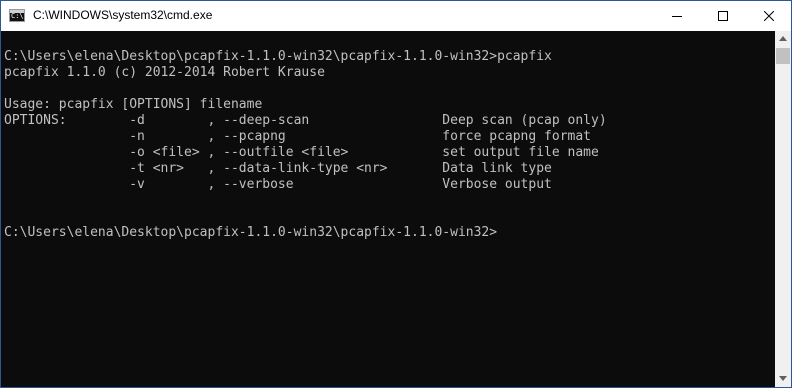  Describe the element at coordinates (123, 15) in the screenshot. I see `window-title: C:\WINDOWS\system32\cmd.exe` at that location.